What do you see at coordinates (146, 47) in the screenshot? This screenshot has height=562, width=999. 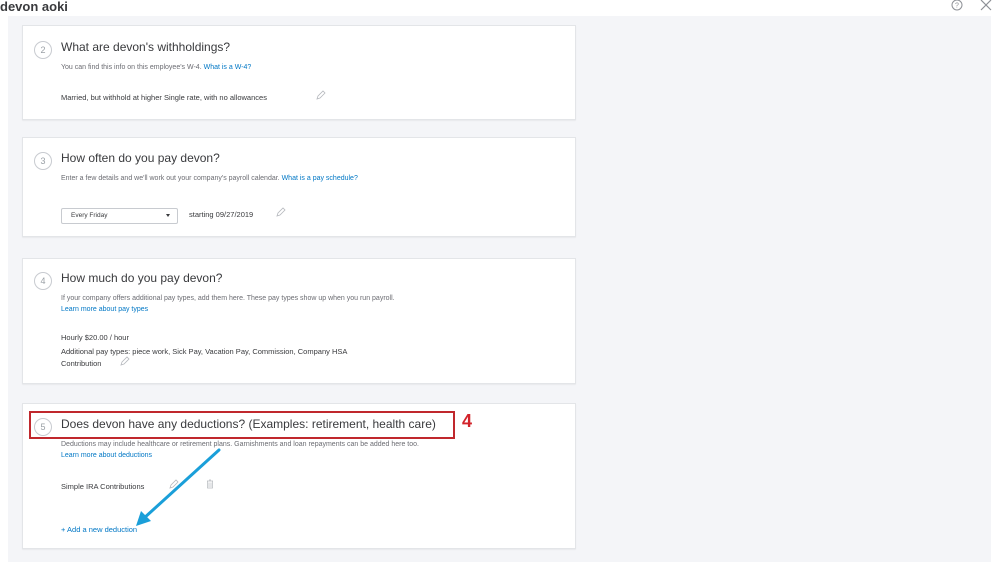 I see `section-heading: What are devon's withholdings?` at bounding box center [146, 47].